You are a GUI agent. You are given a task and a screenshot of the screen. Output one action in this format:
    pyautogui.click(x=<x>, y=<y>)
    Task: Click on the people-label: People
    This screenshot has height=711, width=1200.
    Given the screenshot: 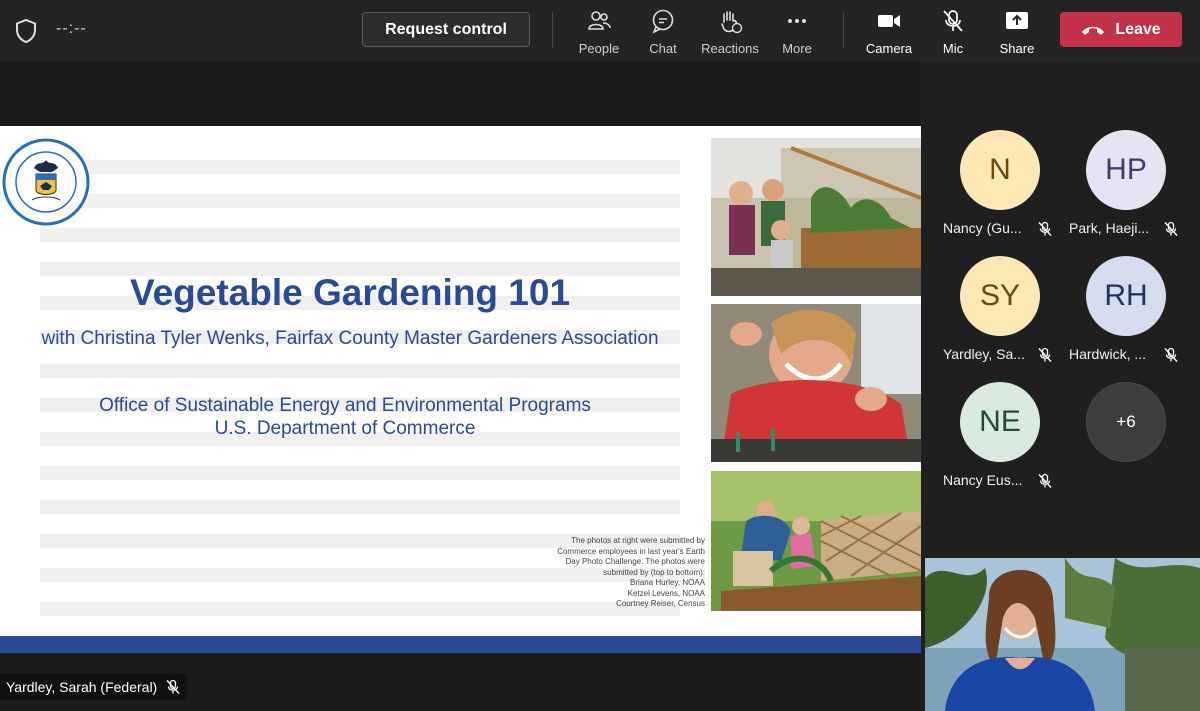 What is the action you would take?
    pyautogui.click(x=599, y=48)
    